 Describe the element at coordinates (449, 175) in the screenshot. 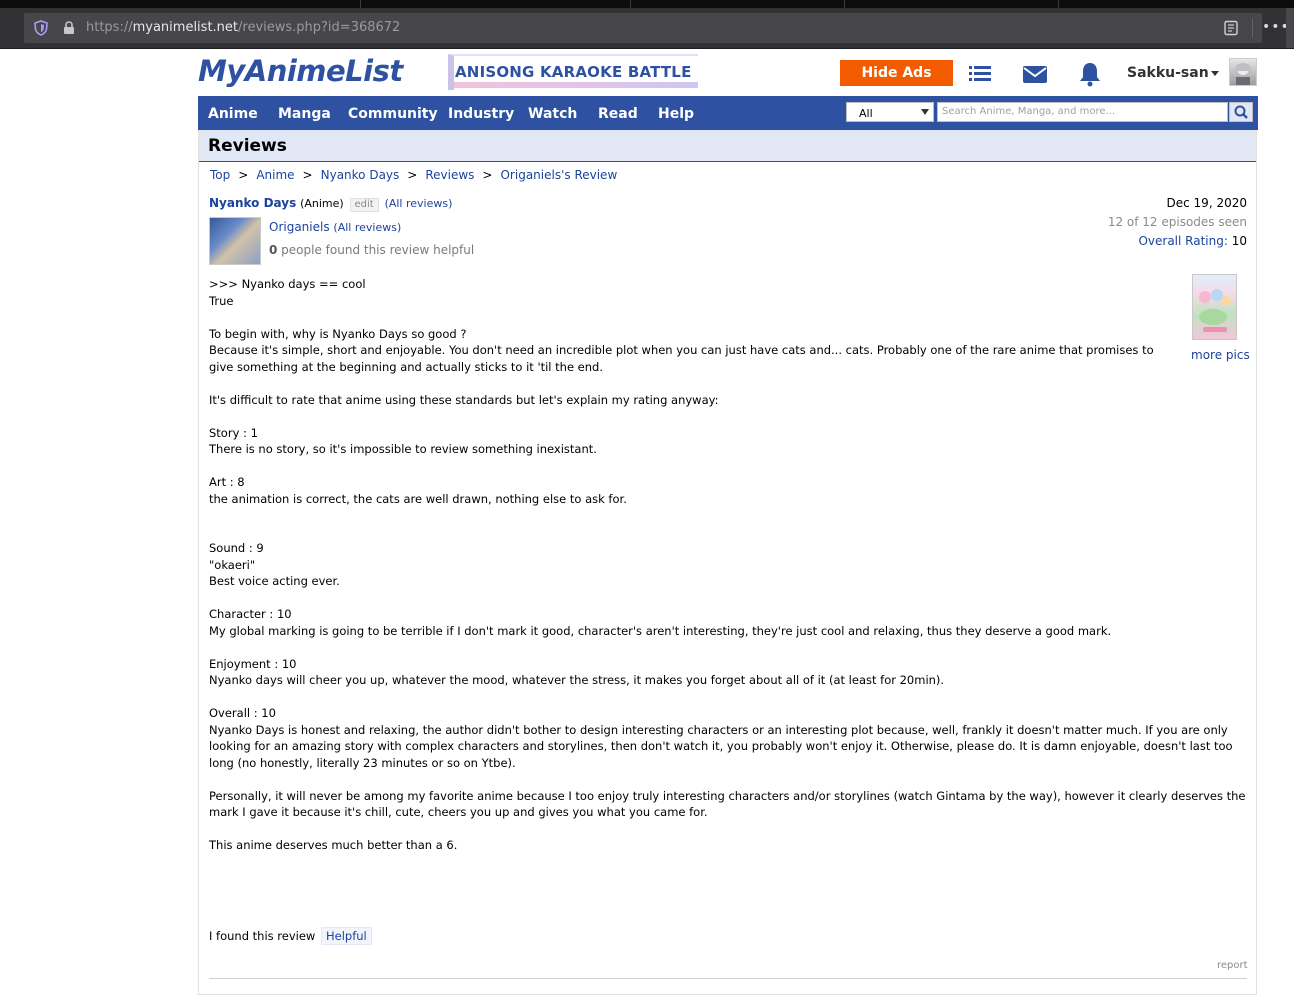

I see `breadcrumb-reviews: Reviews` at that location.